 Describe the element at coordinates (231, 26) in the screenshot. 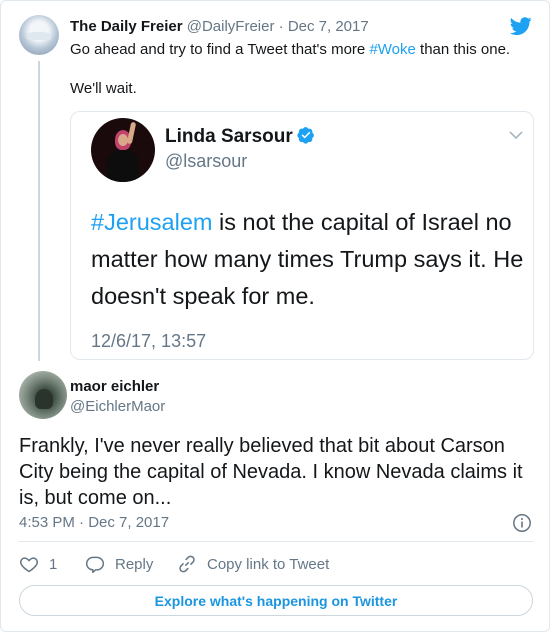

I see `parent-handle: @DailyFreier` at that location.